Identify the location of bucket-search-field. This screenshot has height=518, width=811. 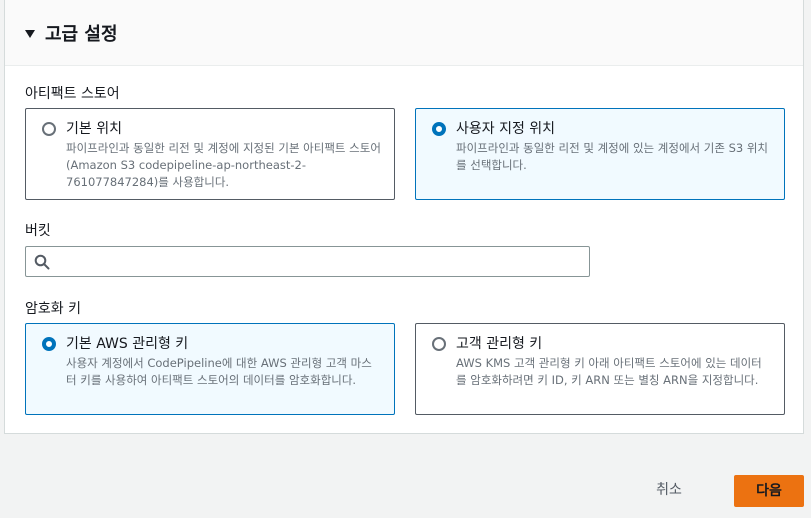
(307, 262).